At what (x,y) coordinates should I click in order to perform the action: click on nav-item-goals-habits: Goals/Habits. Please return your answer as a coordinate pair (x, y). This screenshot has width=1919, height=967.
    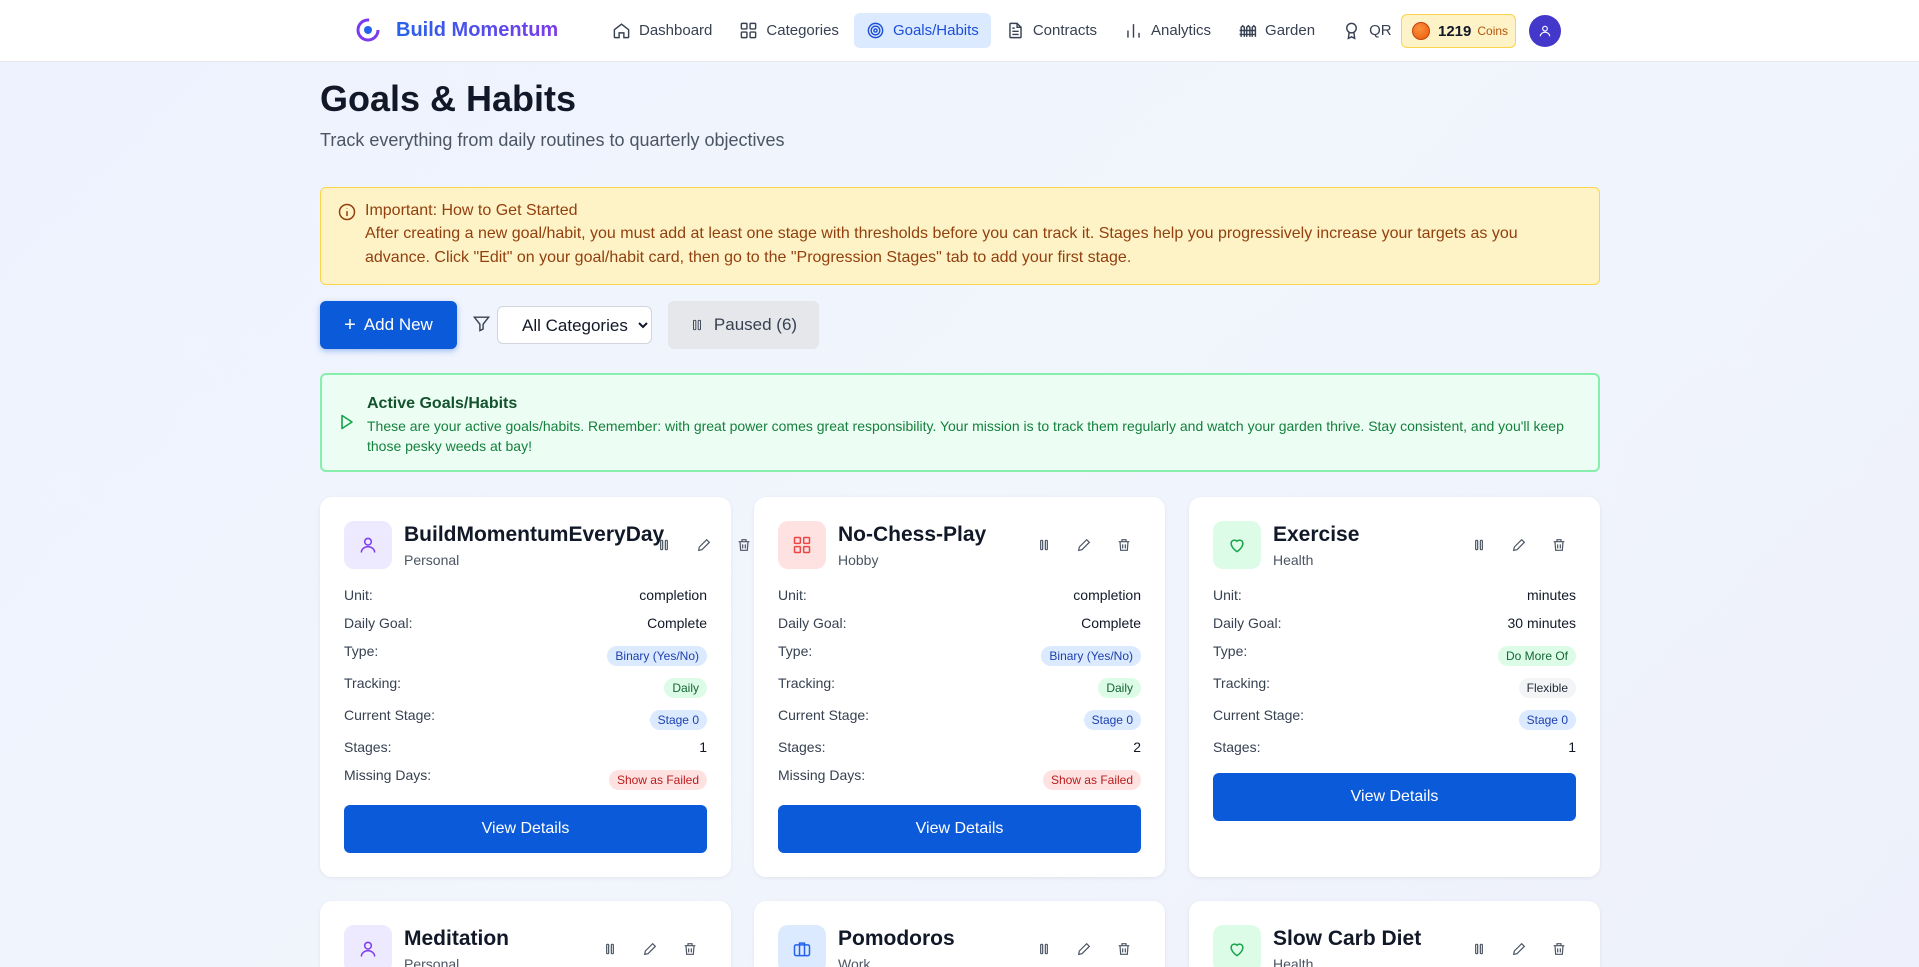
    Looking at the image, I should click on (922, 30).